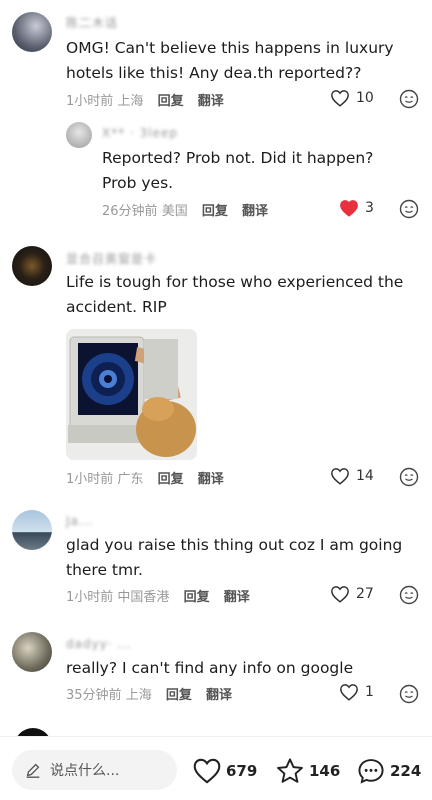 This screenshot has height=800, width=432. Describe the element at coordinates (242, 770) in the screenshot. I see `like-stat-count: 679` at that location.